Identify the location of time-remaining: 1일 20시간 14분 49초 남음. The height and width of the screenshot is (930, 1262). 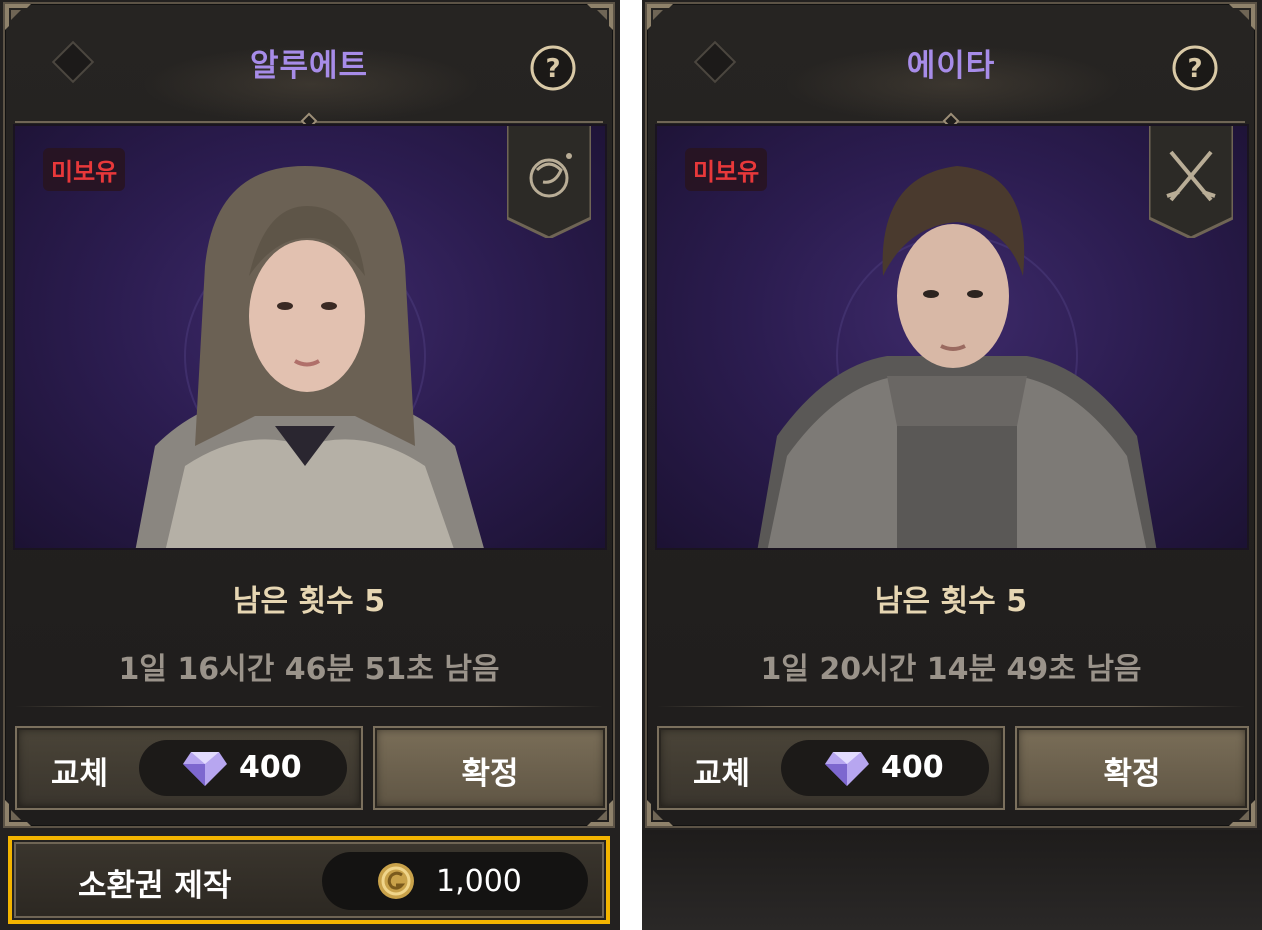
(951, 669).